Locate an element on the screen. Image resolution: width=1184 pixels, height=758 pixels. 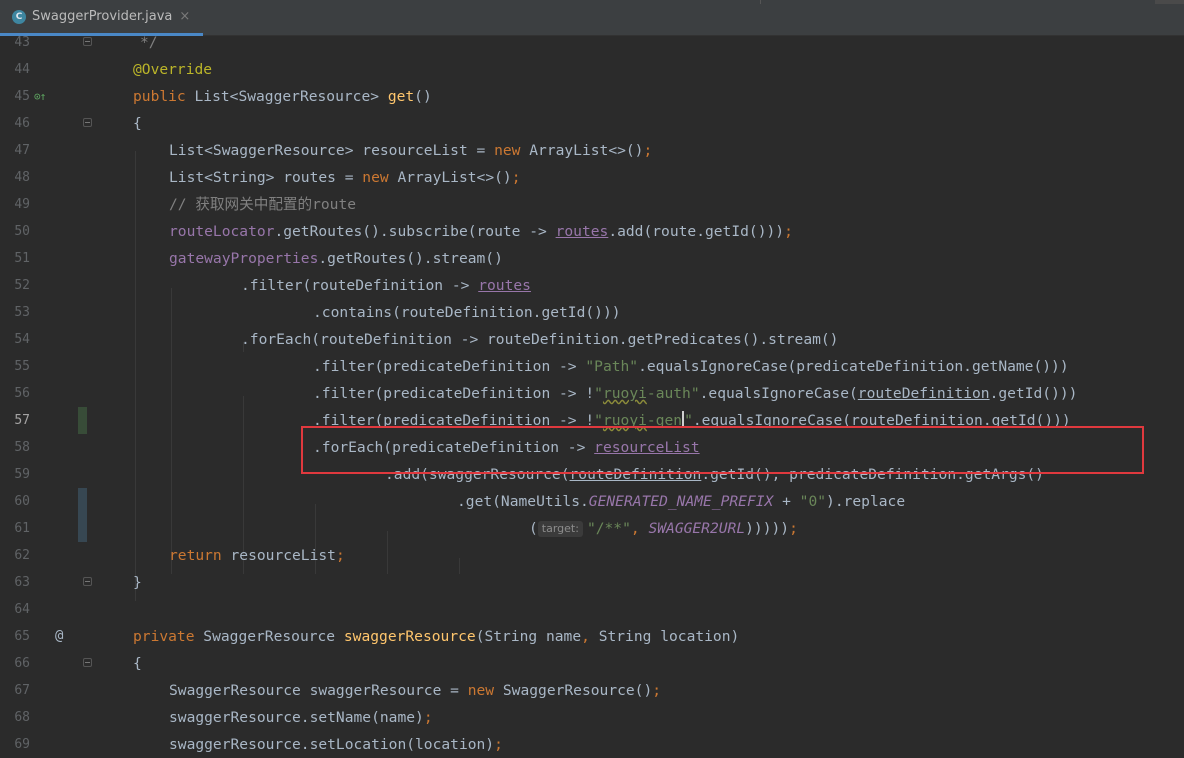
code-line: 44 @Override is located at coordinates (592, 69).